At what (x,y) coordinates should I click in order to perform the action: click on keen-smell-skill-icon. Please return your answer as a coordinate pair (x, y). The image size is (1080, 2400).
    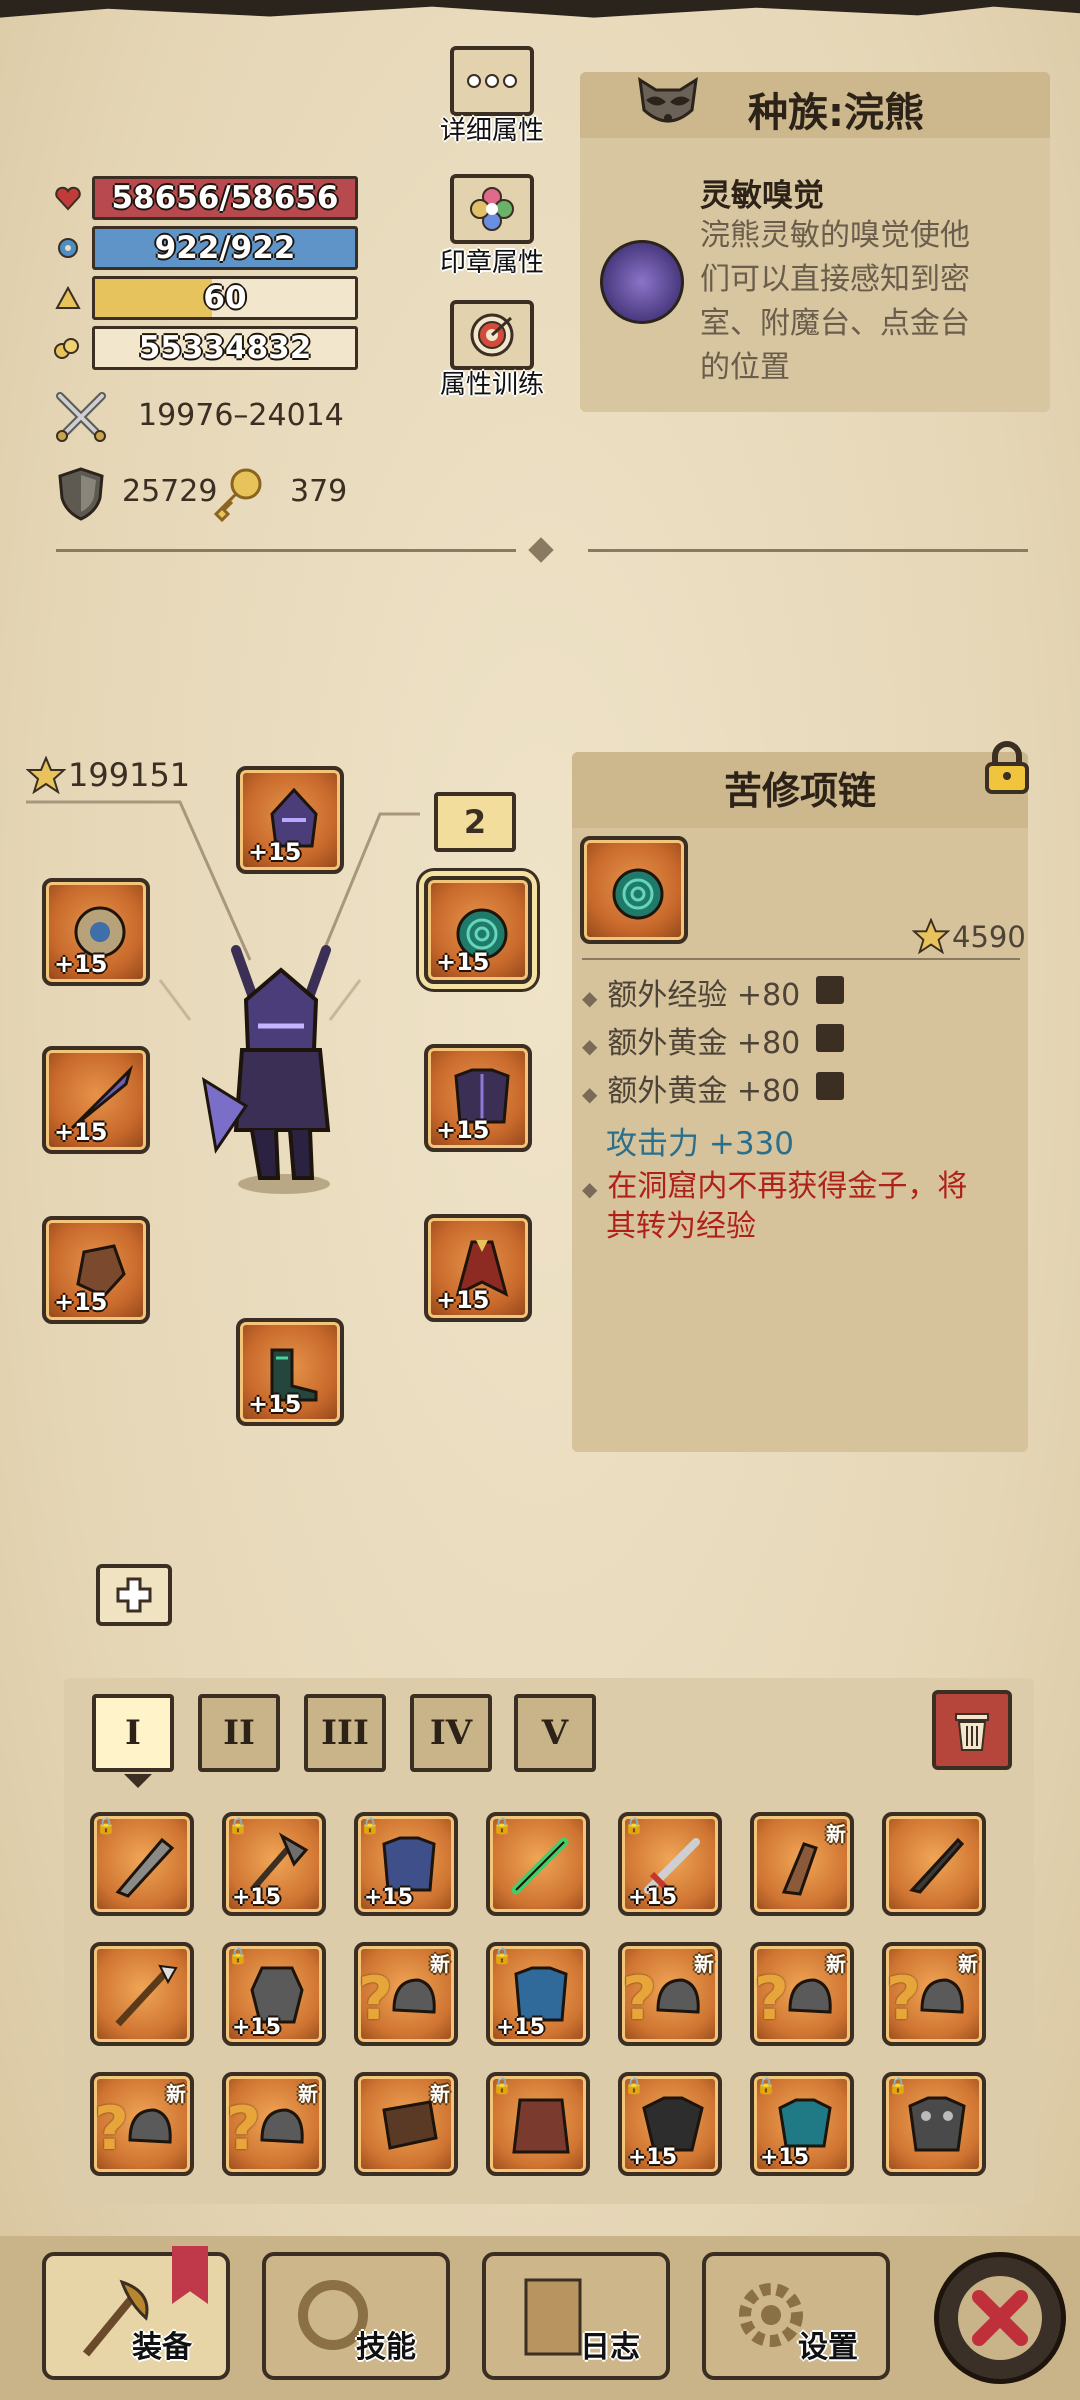
    Looking at the image, I should click on (642, 282).